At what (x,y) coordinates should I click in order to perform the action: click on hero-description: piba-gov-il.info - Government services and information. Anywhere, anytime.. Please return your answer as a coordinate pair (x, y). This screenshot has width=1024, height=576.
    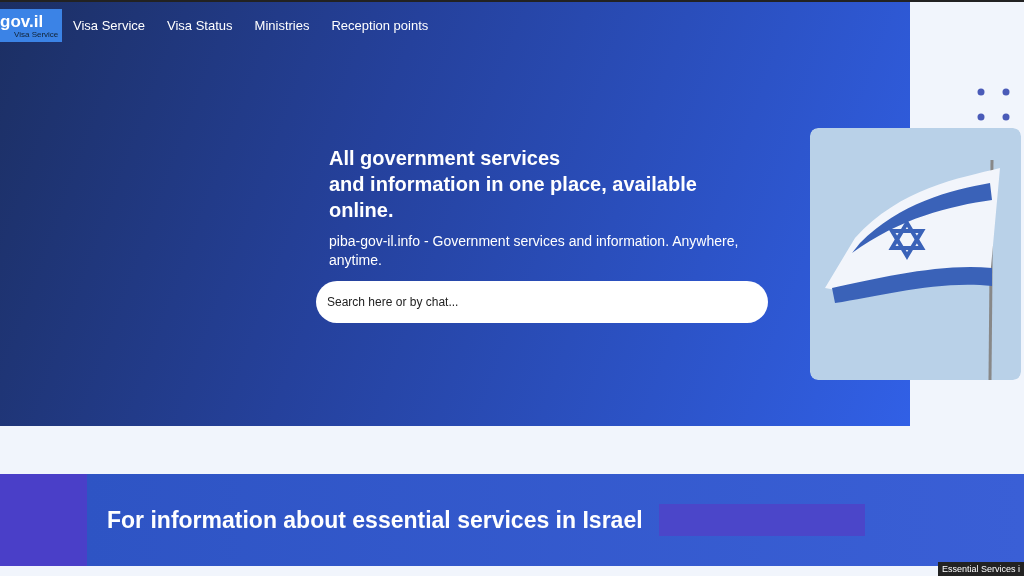
    Looking at the image, I should click on (534, 251).